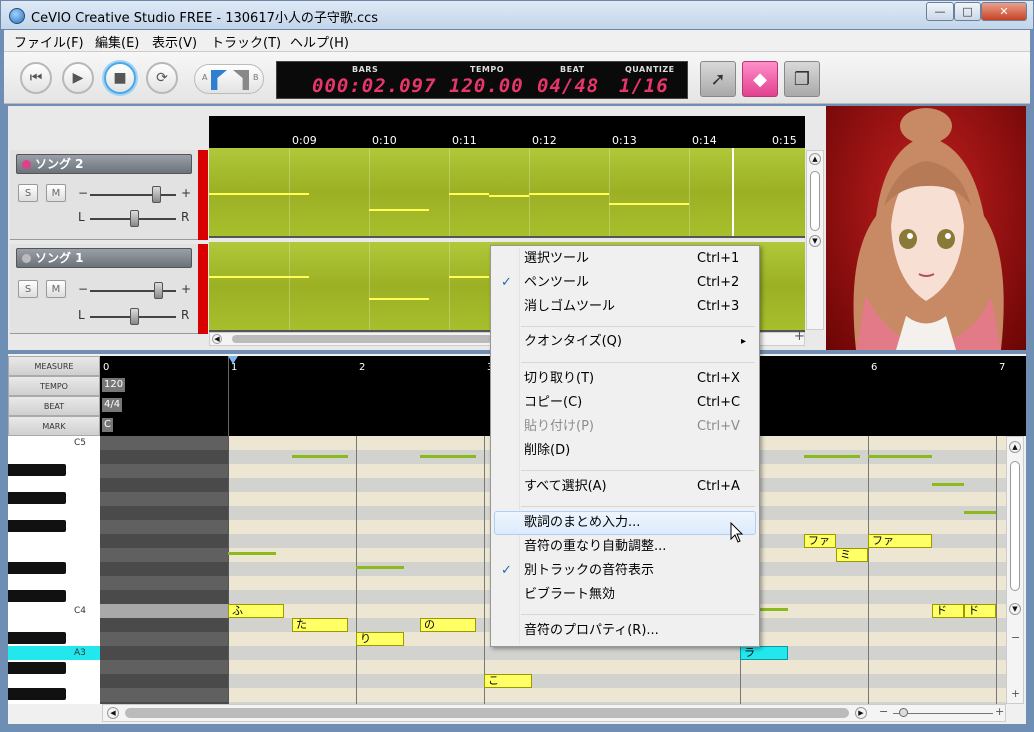  What do you see at coordinates (219, 80) in the screenshot?
I see `a-marker-button` at bounding box center [219, 80].